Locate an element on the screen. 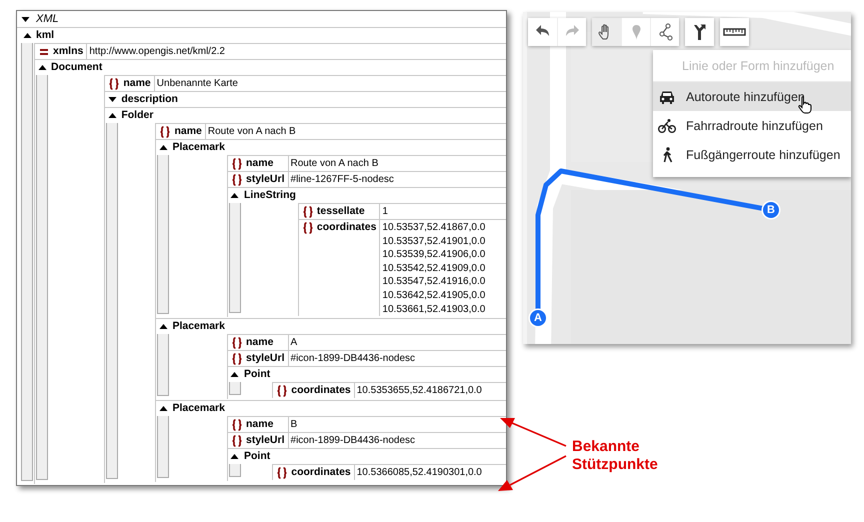  menu-item: Fahrradroute hinzufügen is located at coordinates (752, 125).